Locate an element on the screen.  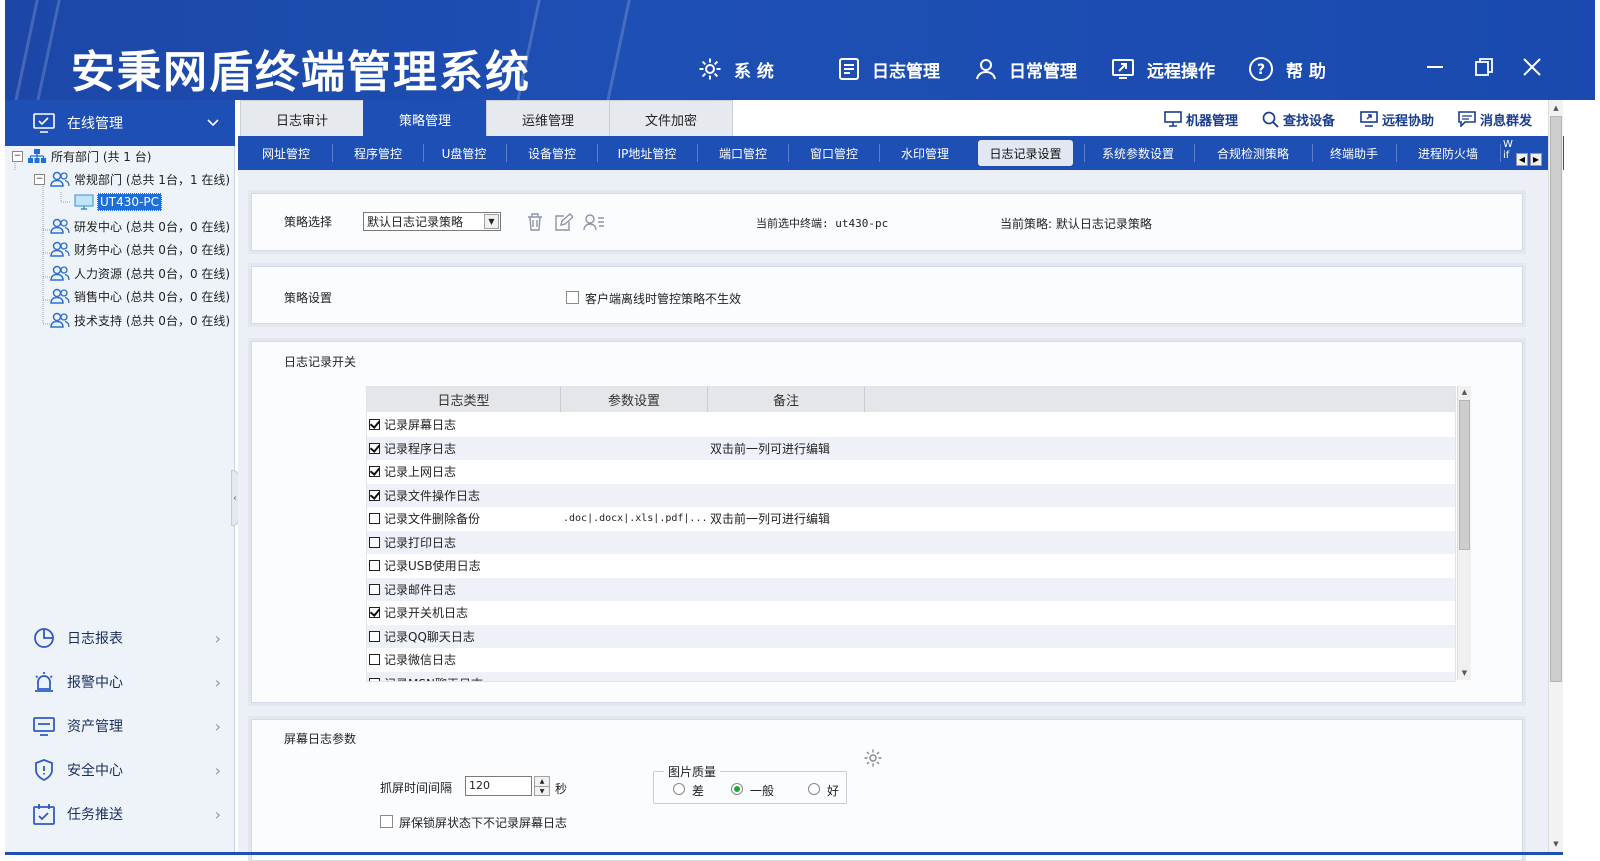
tab-file-encryption: 文件加密 is located at coordinates (671, 118).